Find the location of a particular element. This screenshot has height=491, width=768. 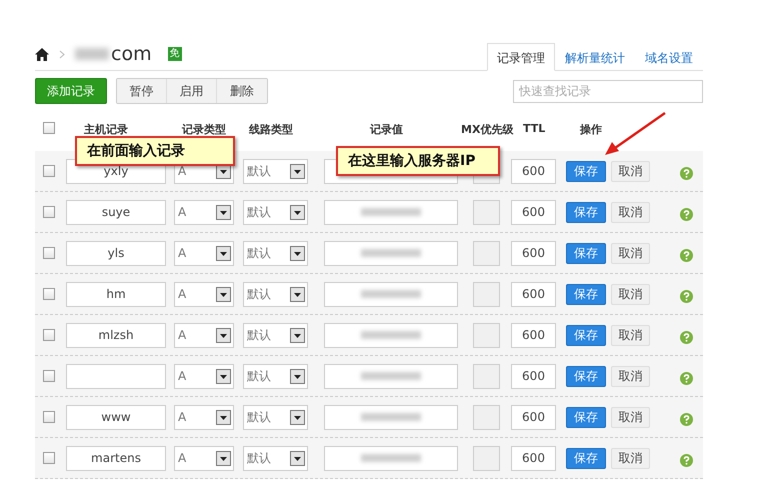

callout-tooltip: 在这里输入服务器IP is located at coordinates (418, 161).